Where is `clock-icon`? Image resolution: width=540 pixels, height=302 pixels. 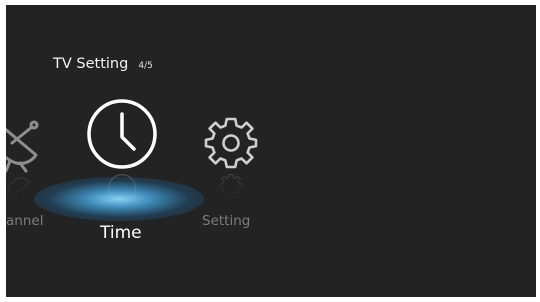 clock-icon is located at coordinates (122, 134).